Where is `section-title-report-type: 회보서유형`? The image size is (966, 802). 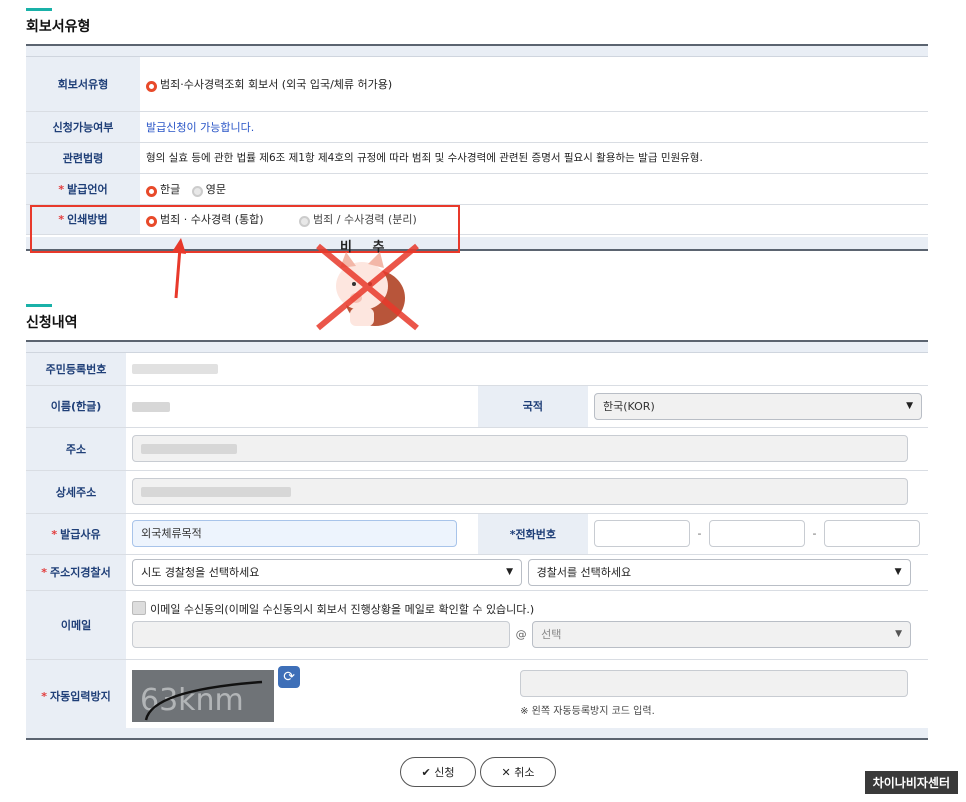 section-title-report-type: 회보서유형 is located at coordinates (58, 22).